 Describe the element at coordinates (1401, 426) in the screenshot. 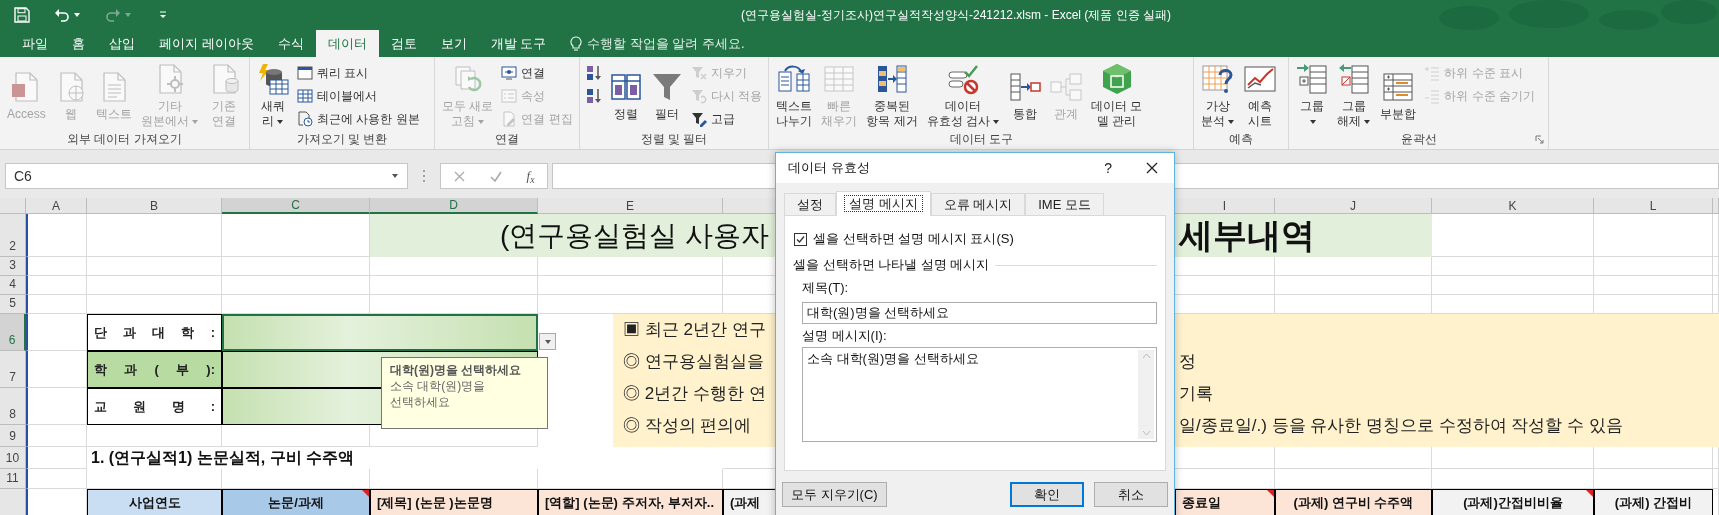

I see `info-text: 일/종료일/.) 등을 유사한 명칭으로 수정하여 작성할 수 있음` at that location.